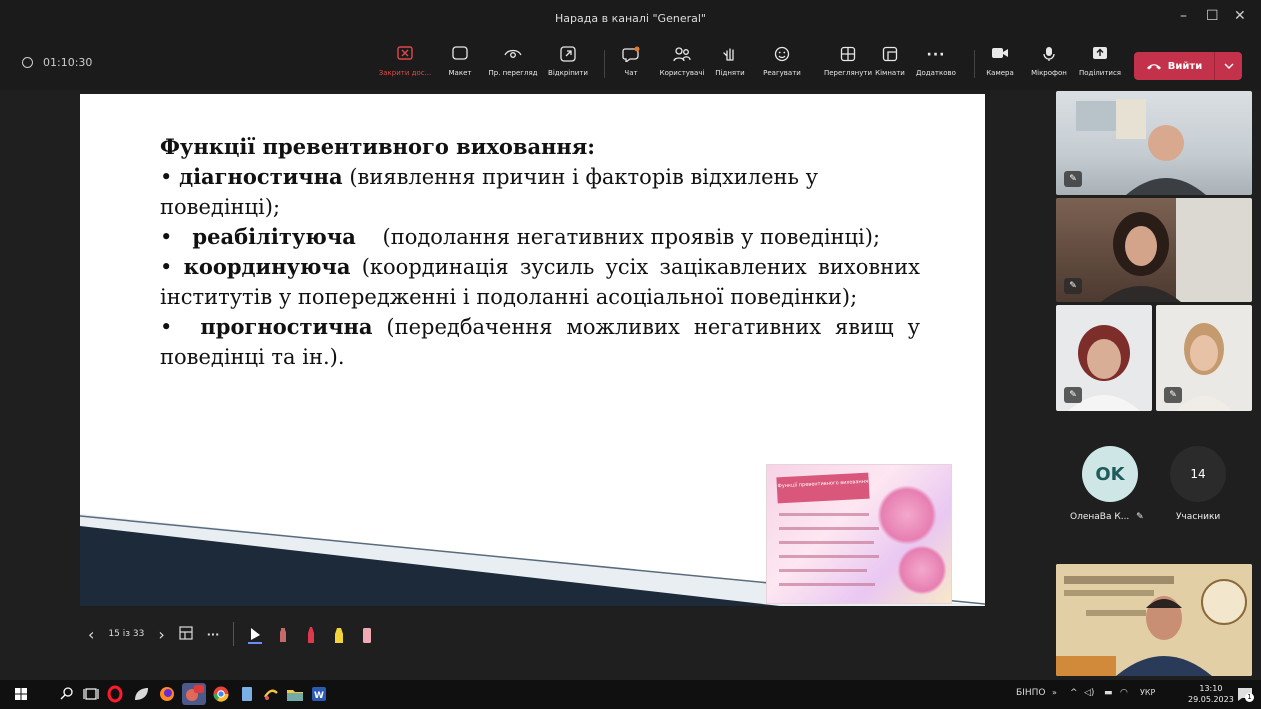 This screenshot has height=709, width=1261. I want to click on raise-hand-button: Підняти, so click(730, 61).